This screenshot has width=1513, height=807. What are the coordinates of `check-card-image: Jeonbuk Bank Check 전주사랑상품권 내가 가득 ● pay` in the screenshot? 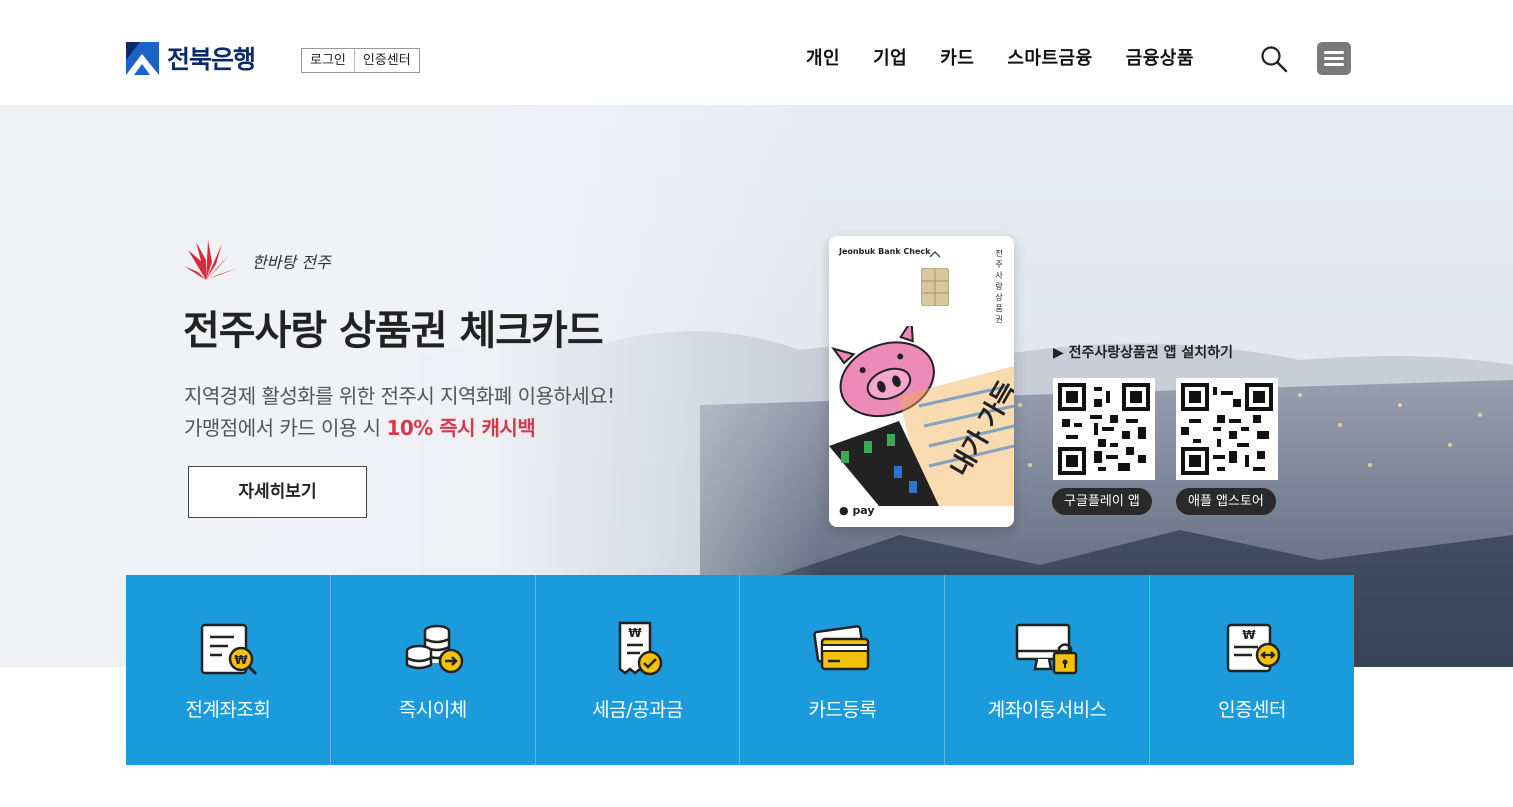 It's located at (921, 381).